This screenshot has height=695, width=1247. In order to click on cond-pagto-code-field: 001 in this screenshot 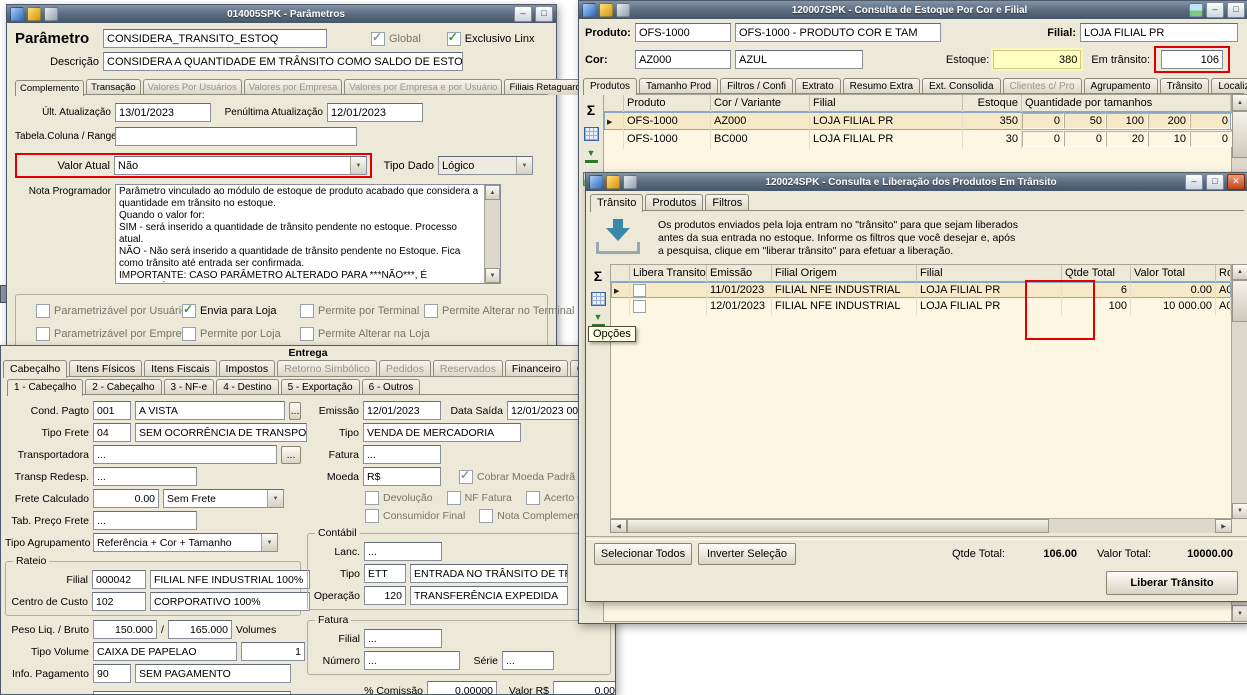, I will do `click(112, 410)`.